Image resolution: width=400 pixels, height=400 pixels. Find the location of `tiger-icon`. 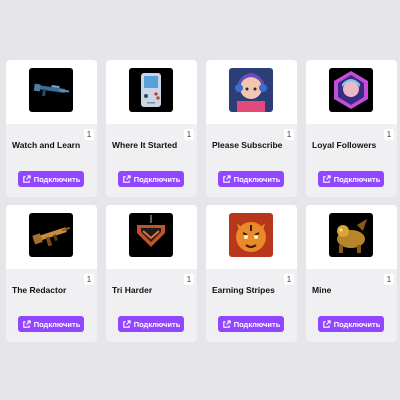

tiger-icon is located at coordinates (251, 235).